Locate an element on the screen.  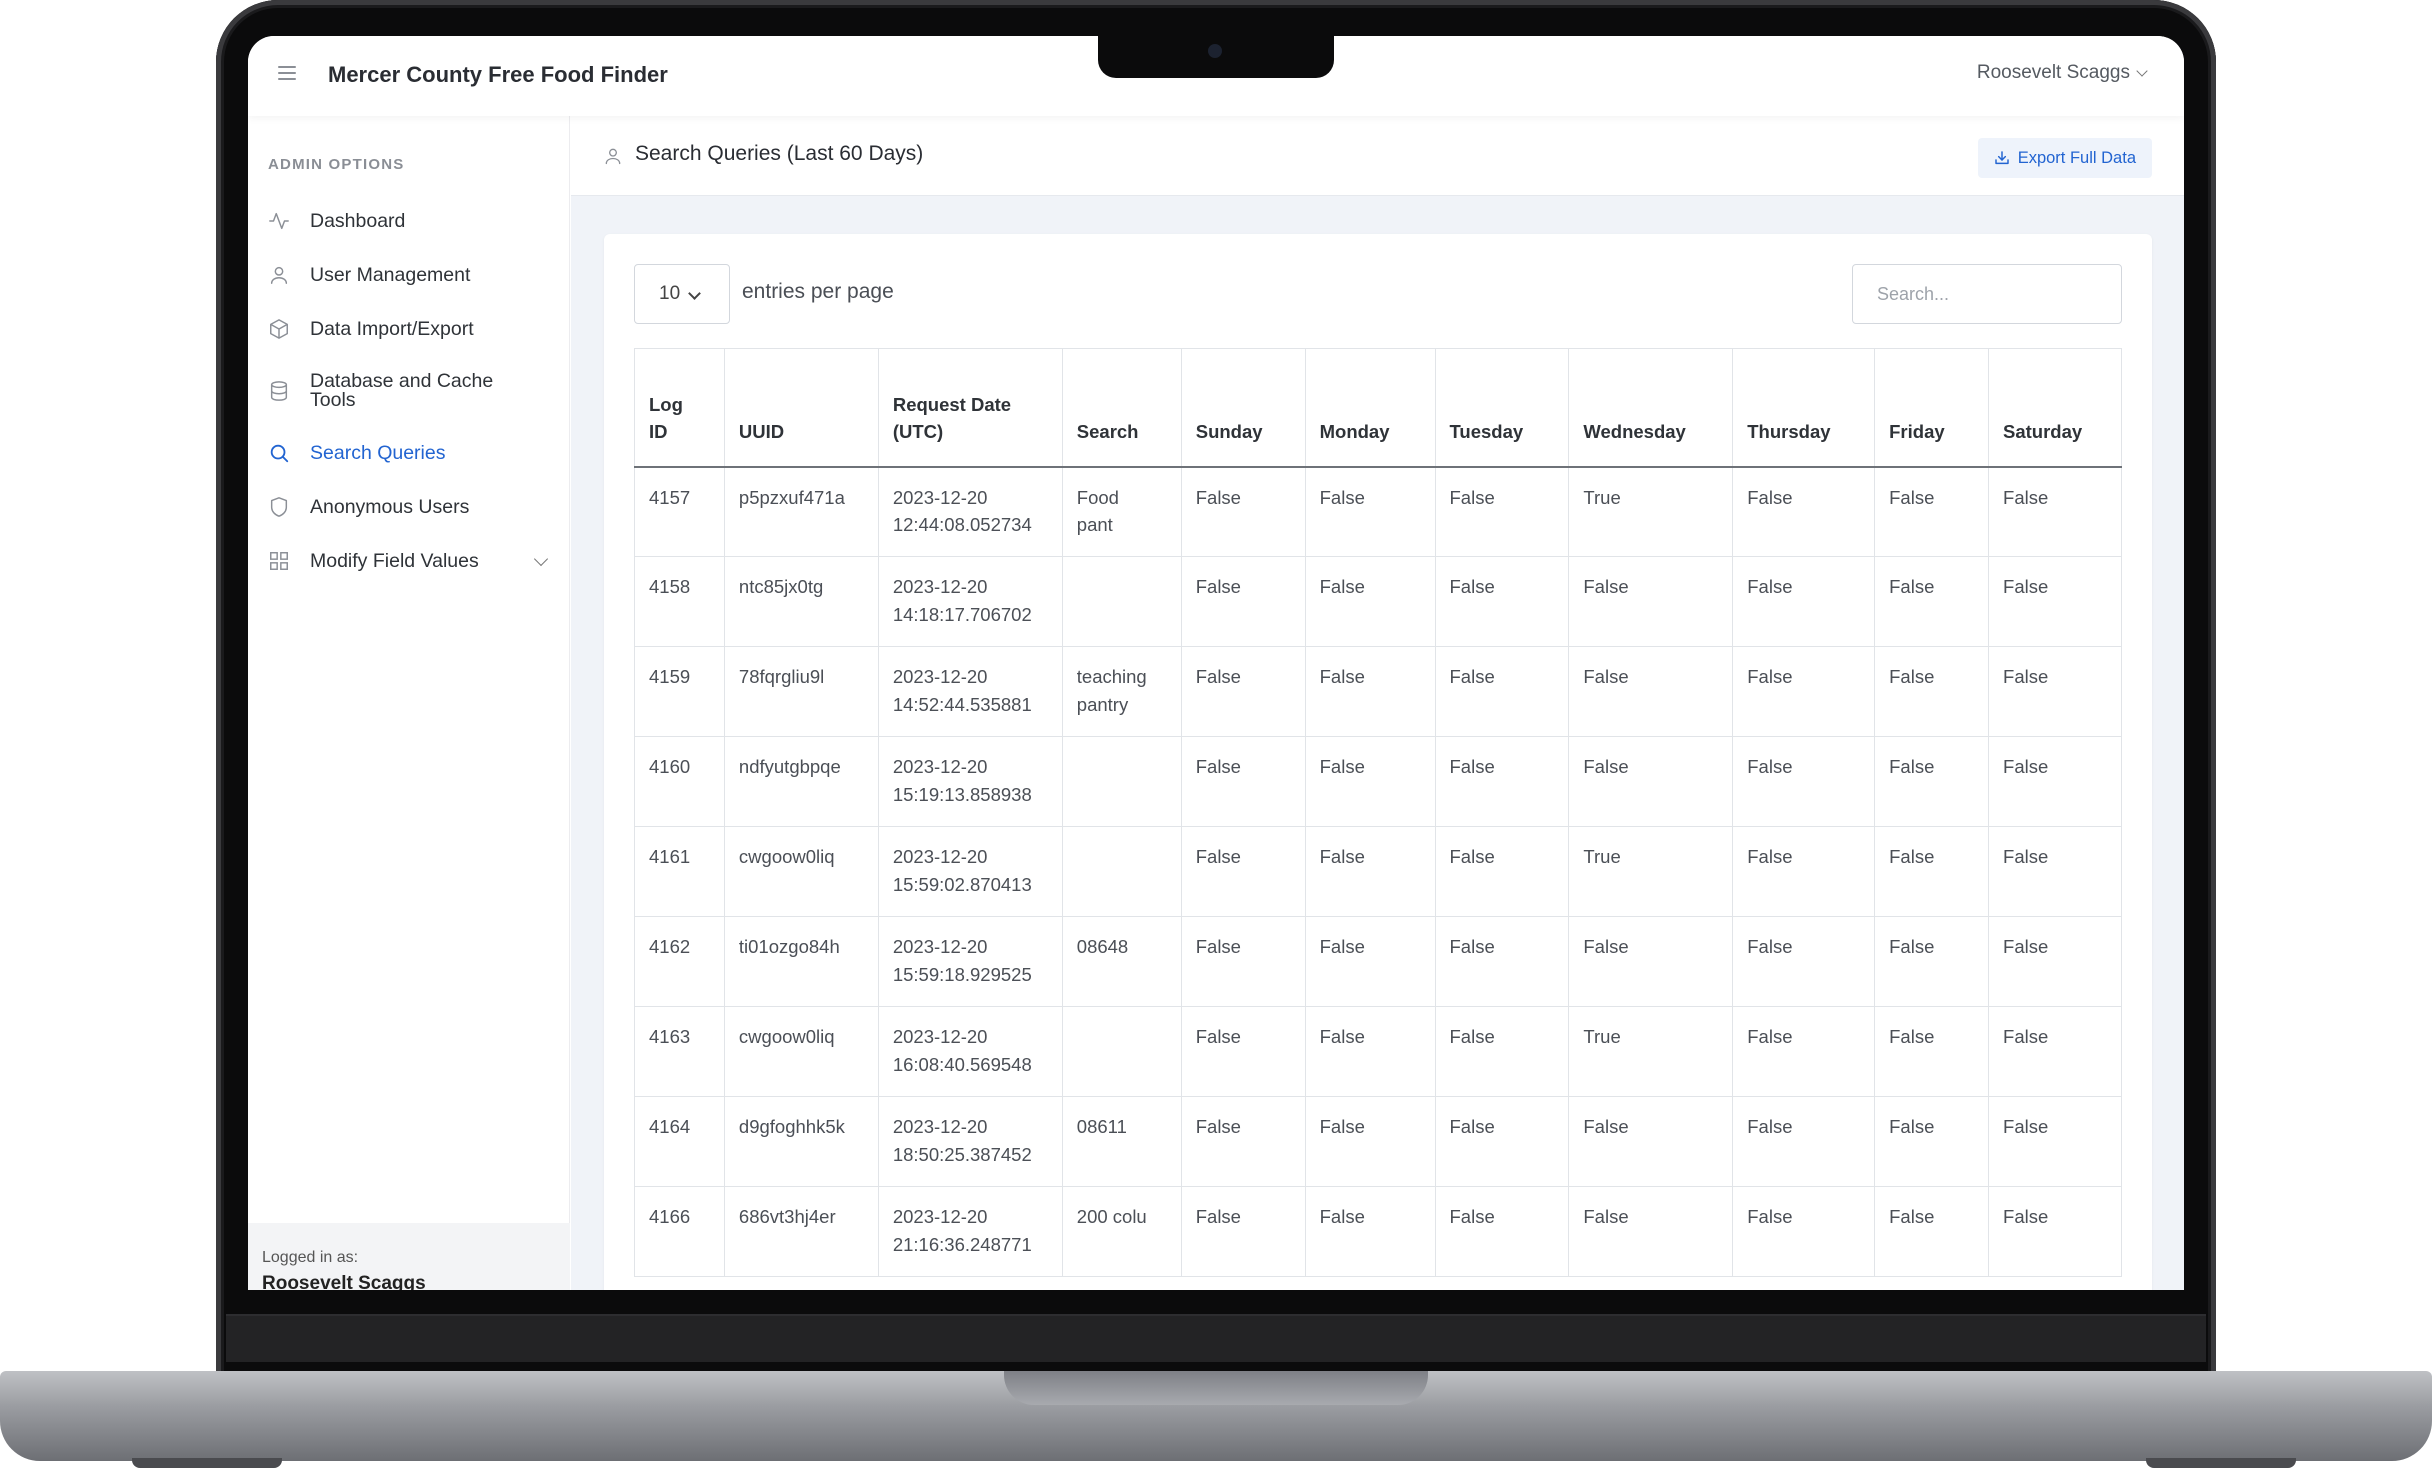
column-header-label: Thursday is located at coordinates (1789, 432).